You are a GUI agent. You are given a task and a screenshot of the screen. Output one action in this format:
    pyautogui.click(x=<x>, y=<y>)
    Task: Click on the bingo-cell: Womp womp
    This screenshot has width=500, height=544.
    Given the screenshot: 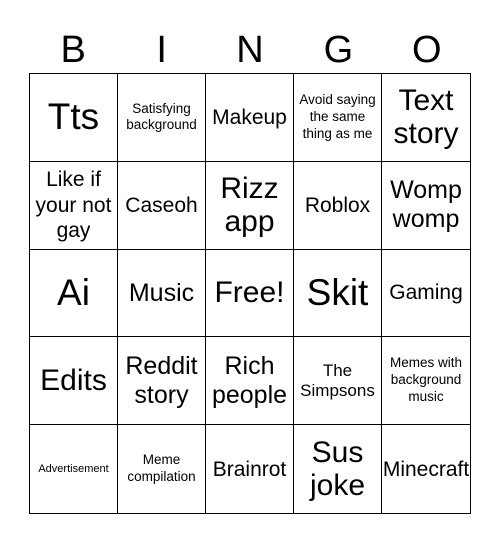 What is the action you would take?
    pyautogui.click(x=426, y=206)
    